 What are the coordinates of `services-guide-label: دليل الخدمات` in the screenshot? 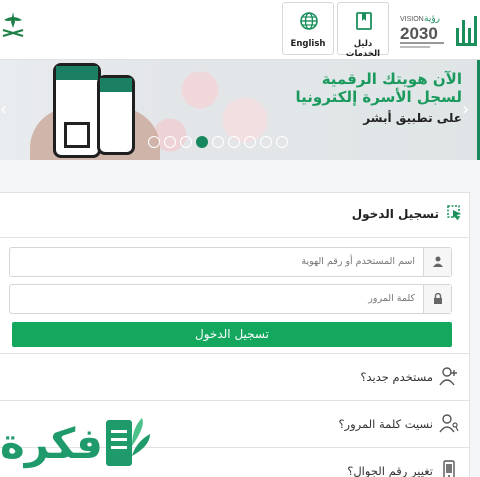 It's located at (363, 49).